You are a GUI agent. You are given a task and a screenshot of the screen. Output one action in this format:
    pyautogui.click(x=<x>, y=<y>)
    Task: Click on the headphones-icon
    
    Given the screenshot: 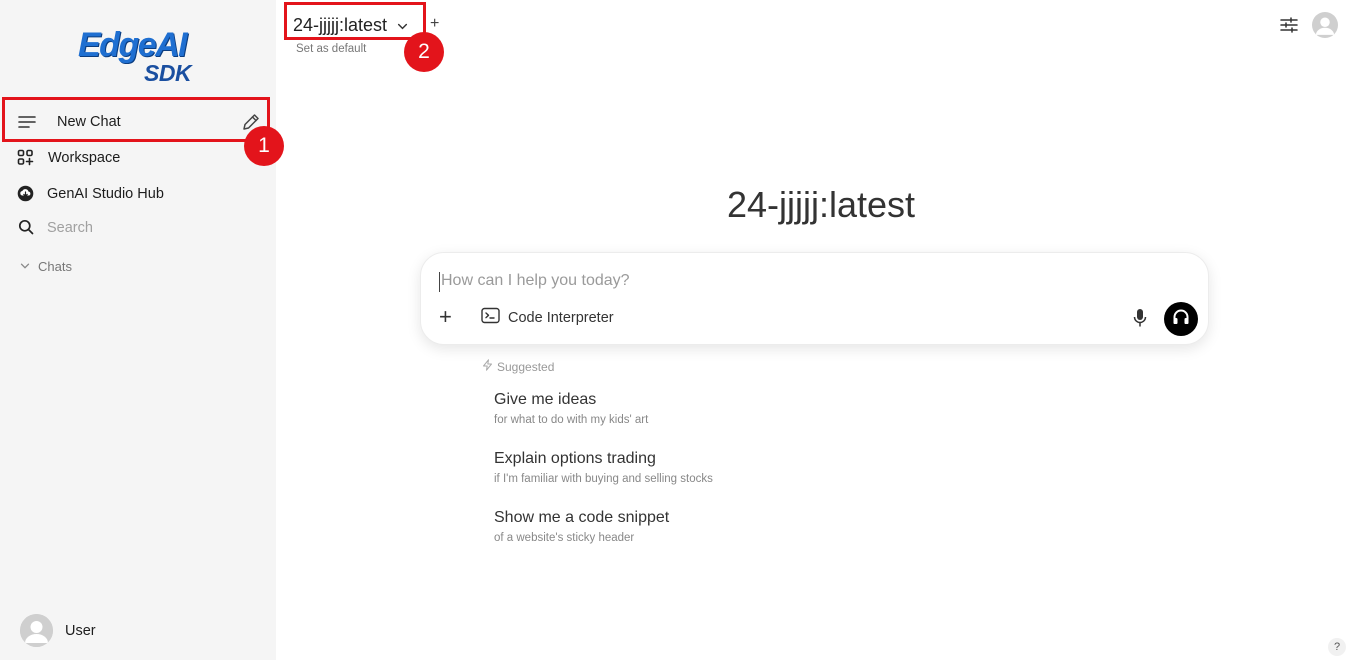 What is the action you would take?
    pyautogui.click(x=1181, y=319)
    